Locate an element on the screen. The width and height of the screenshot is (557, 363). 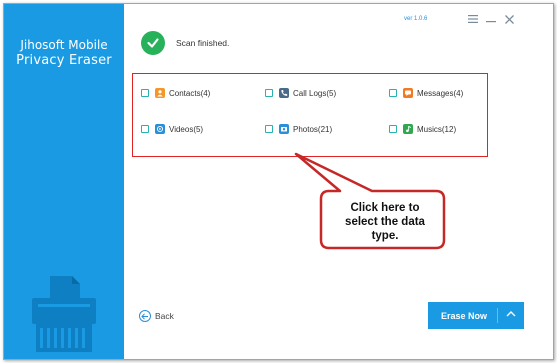
button-divider is located at coordinates (497, 315).